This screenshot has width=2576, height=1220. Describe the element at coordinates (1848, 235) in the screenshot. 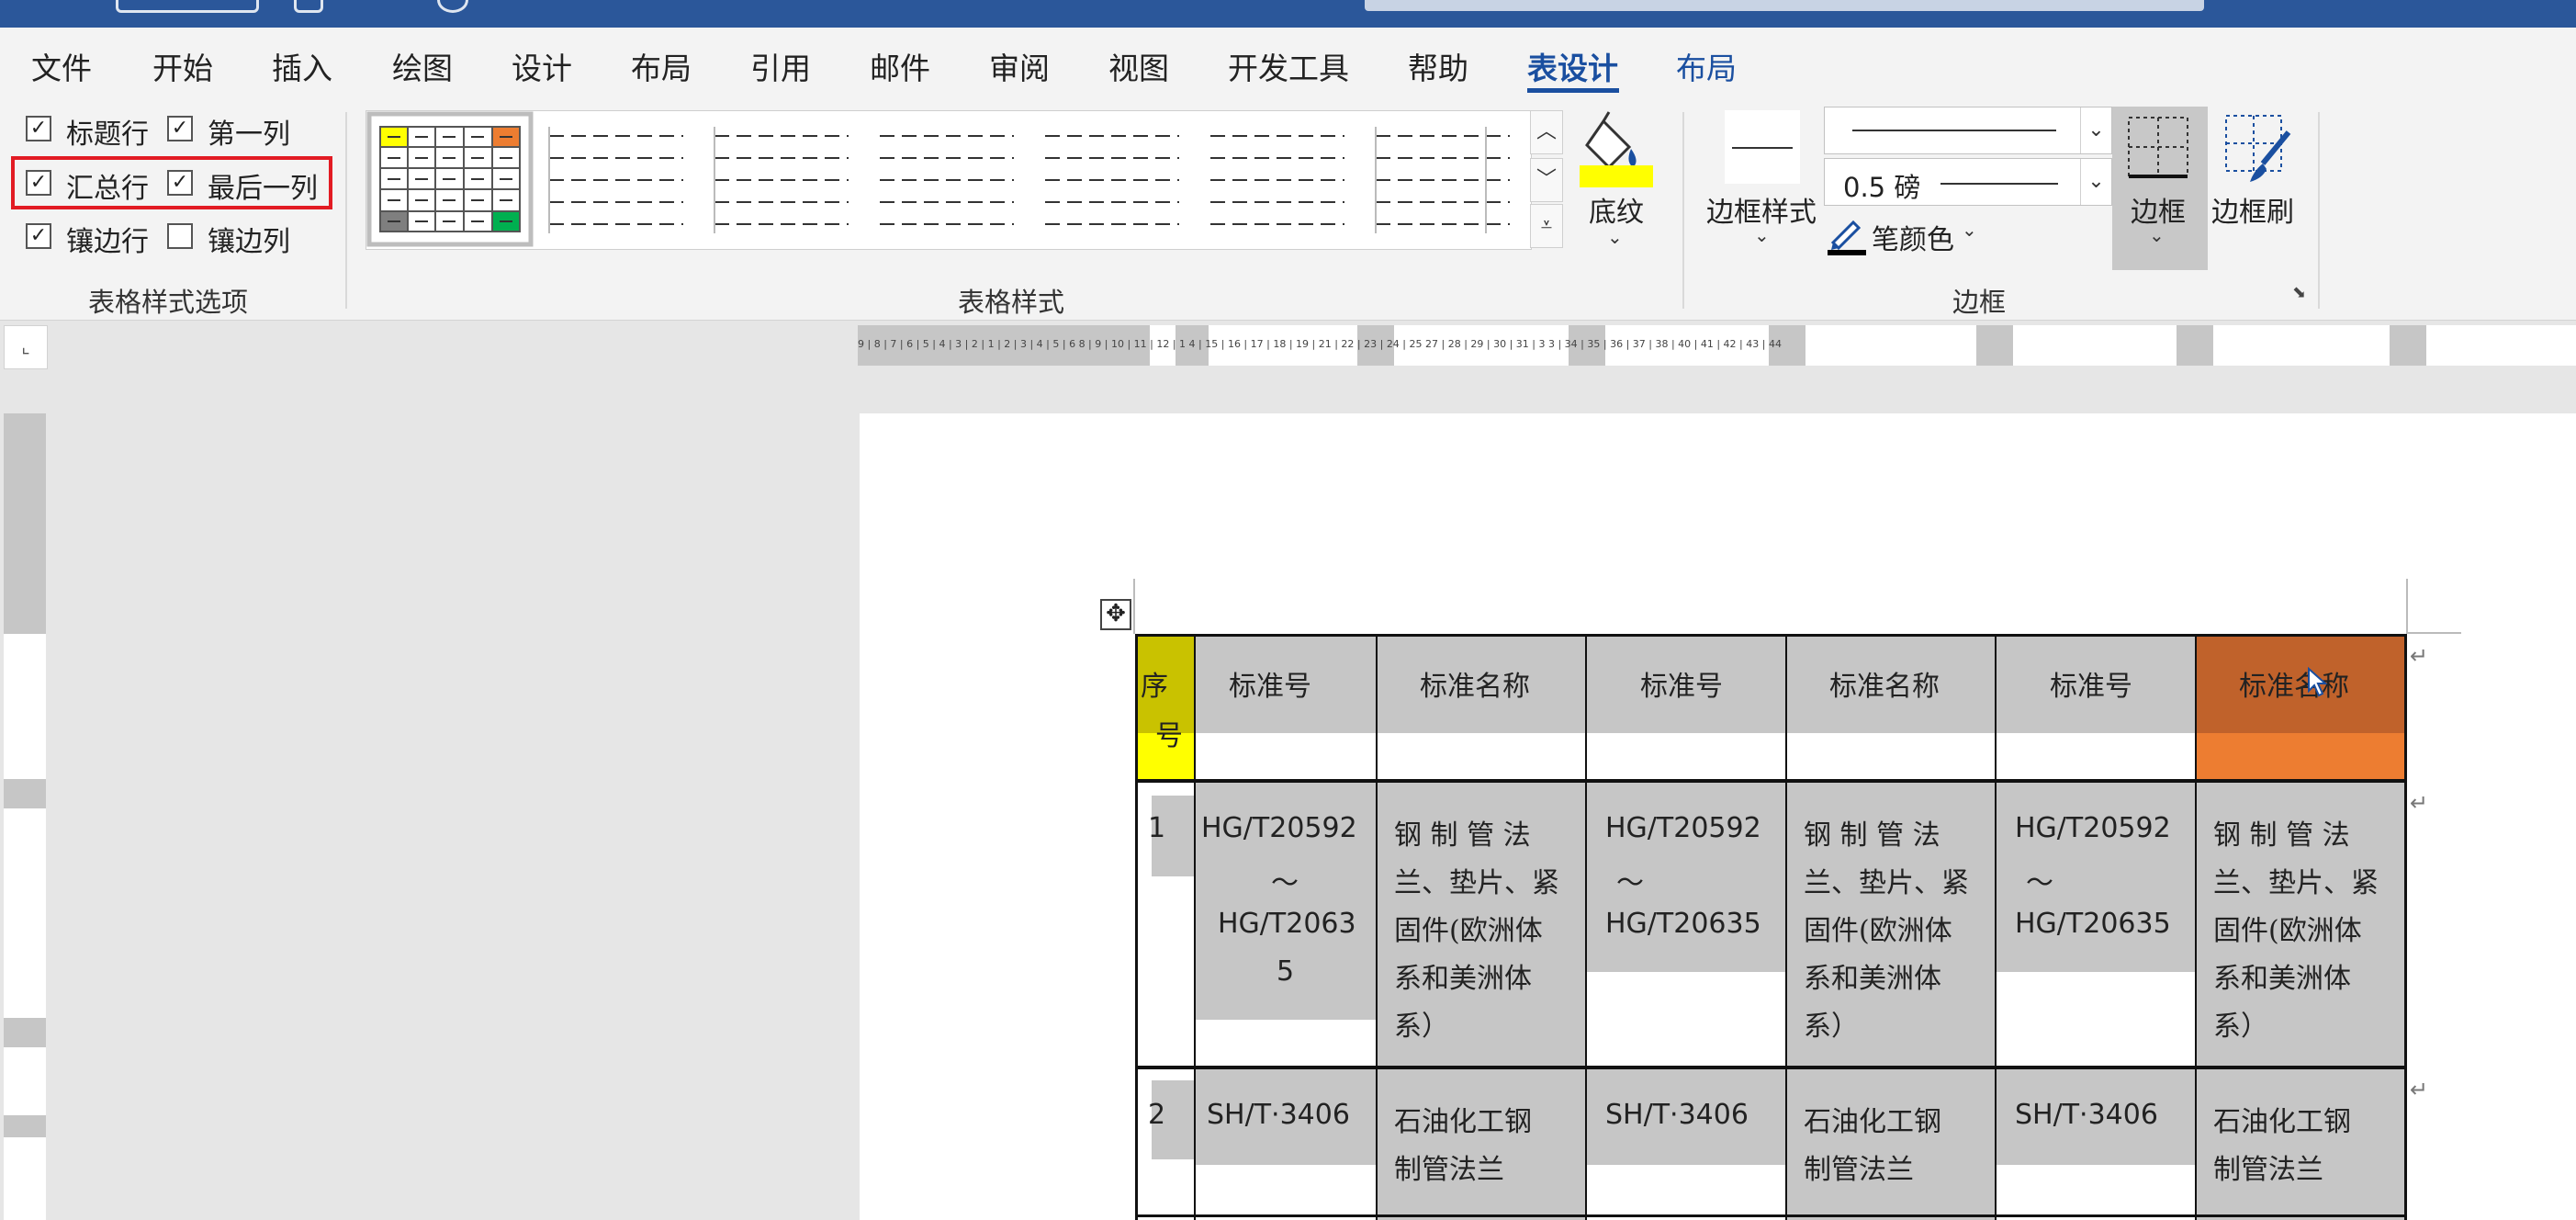

I see `pen-color-icon` at that location.